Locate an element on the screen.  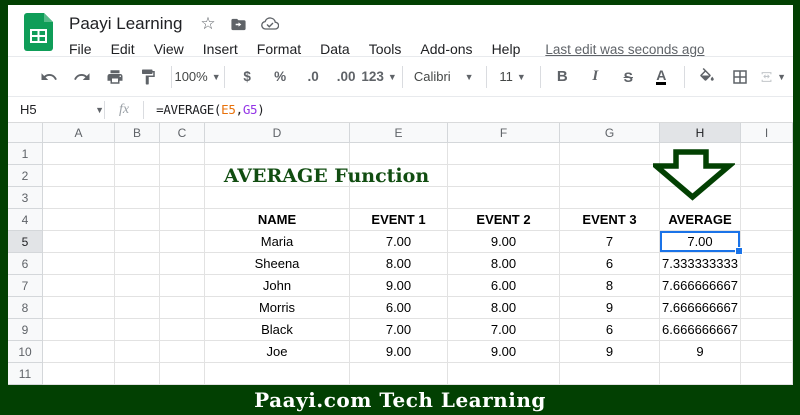
cell-H11 is located at coordinates (700, 374).